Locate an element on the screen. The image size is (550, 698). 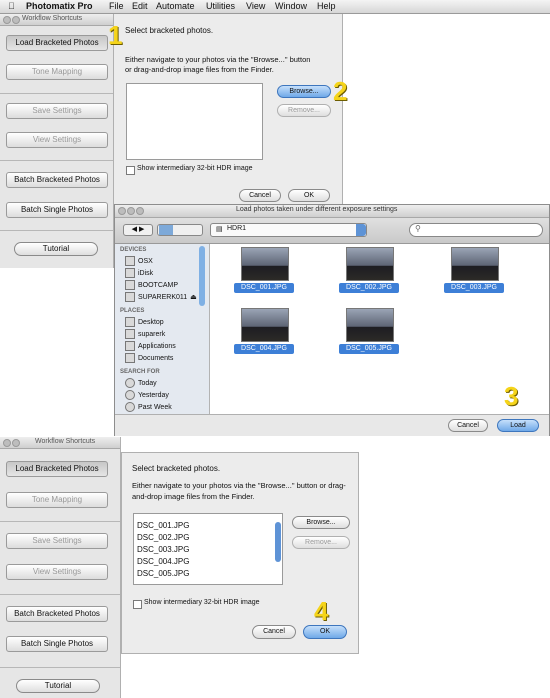
chevron-down-icon is located at coordinates (361, 230).